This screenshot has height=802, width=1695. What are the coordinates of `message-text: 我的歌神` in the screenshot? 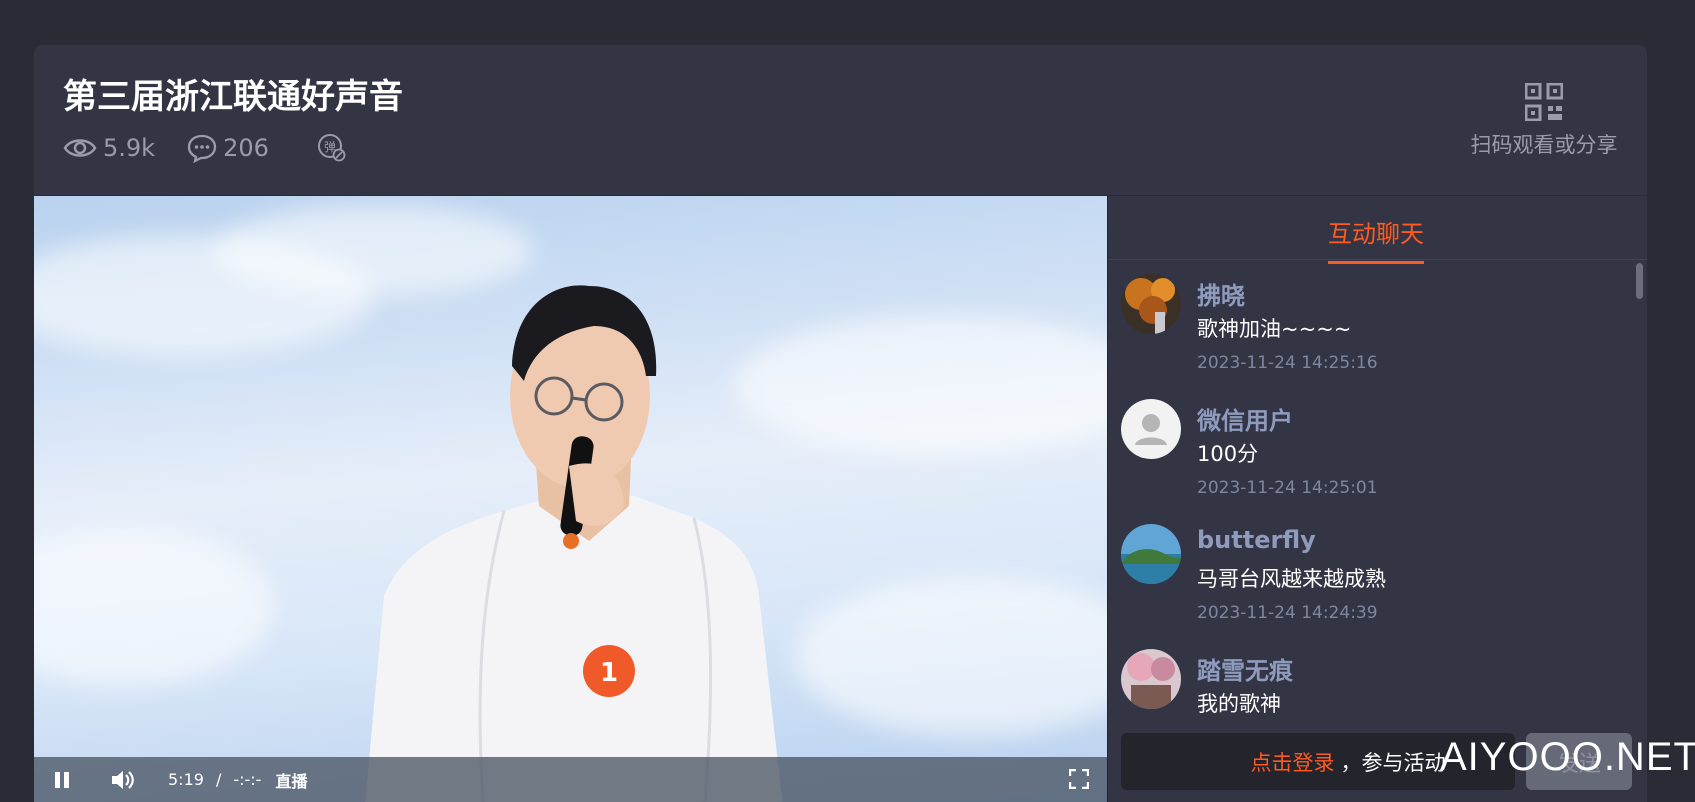 It's located at (1239, 704).